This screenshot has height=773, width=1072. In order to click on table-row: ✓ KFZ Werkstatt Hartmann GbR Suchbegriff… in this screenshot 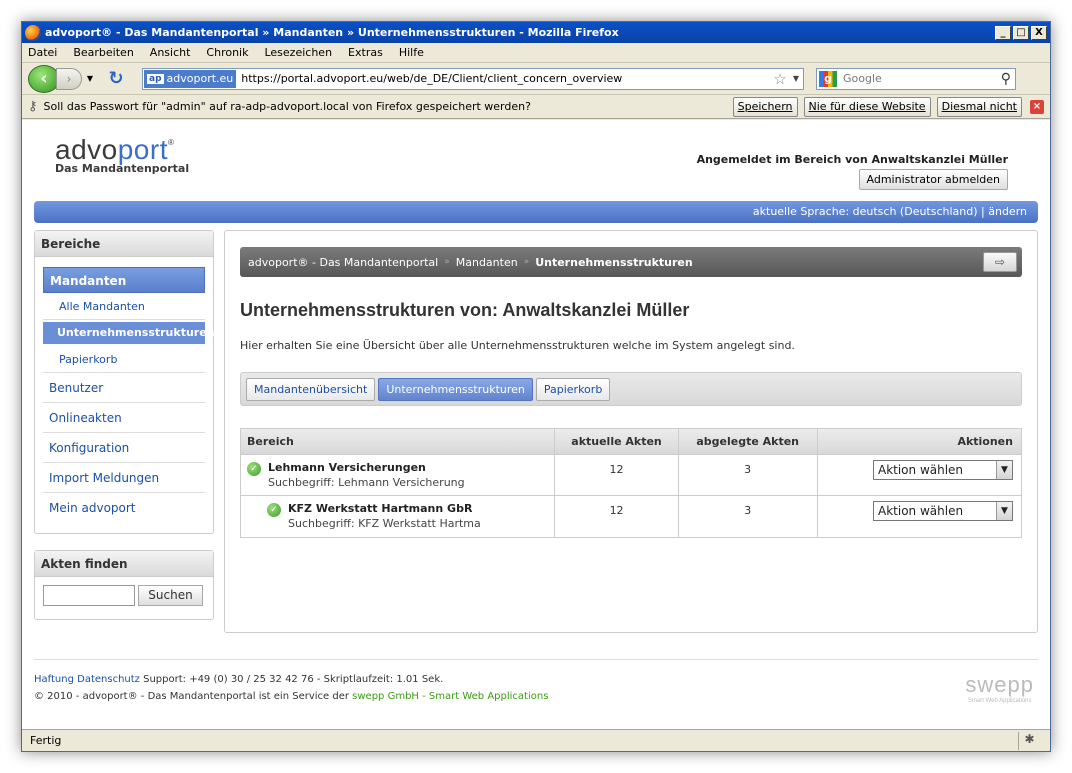, I will do `click(631, 516)`.